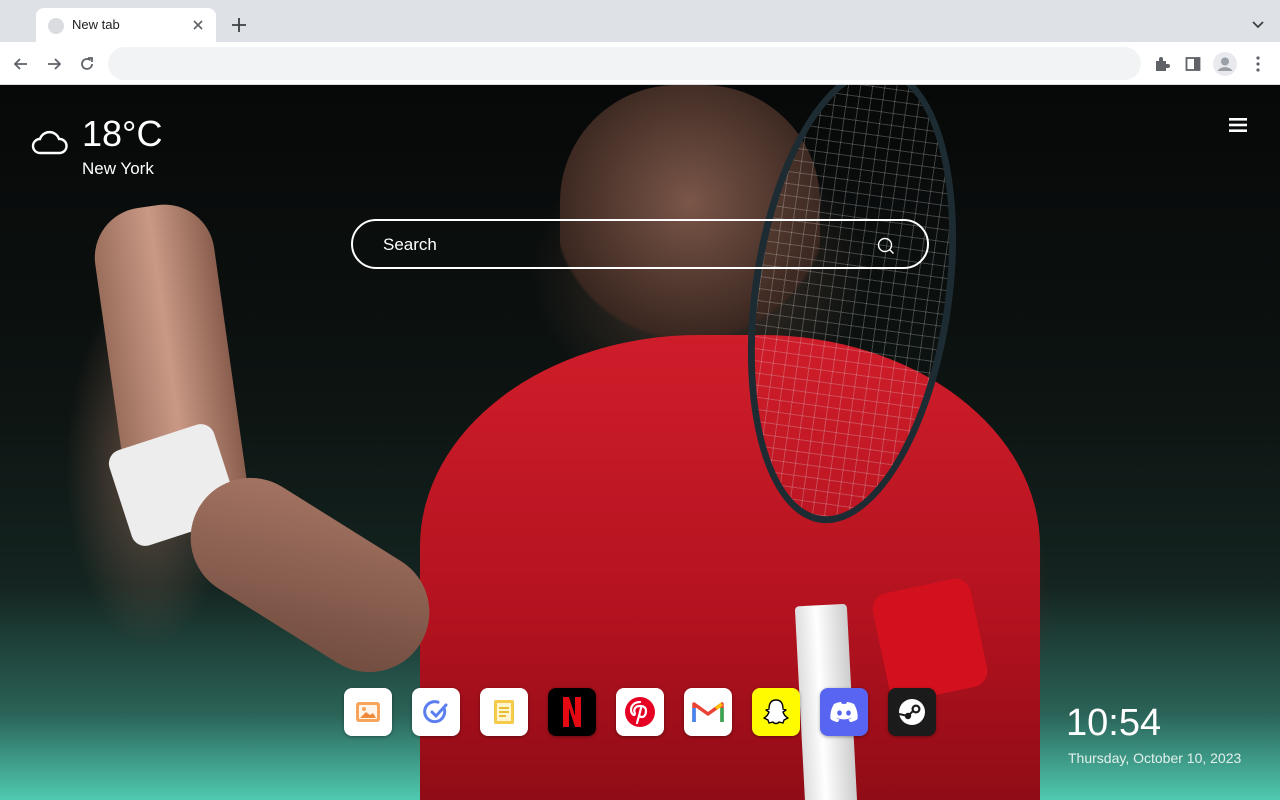 This screenshot has width=1280, height=800. Describe the element at coordinates (239, 25) in the screenshot. I see `new-tab-button` at that location.